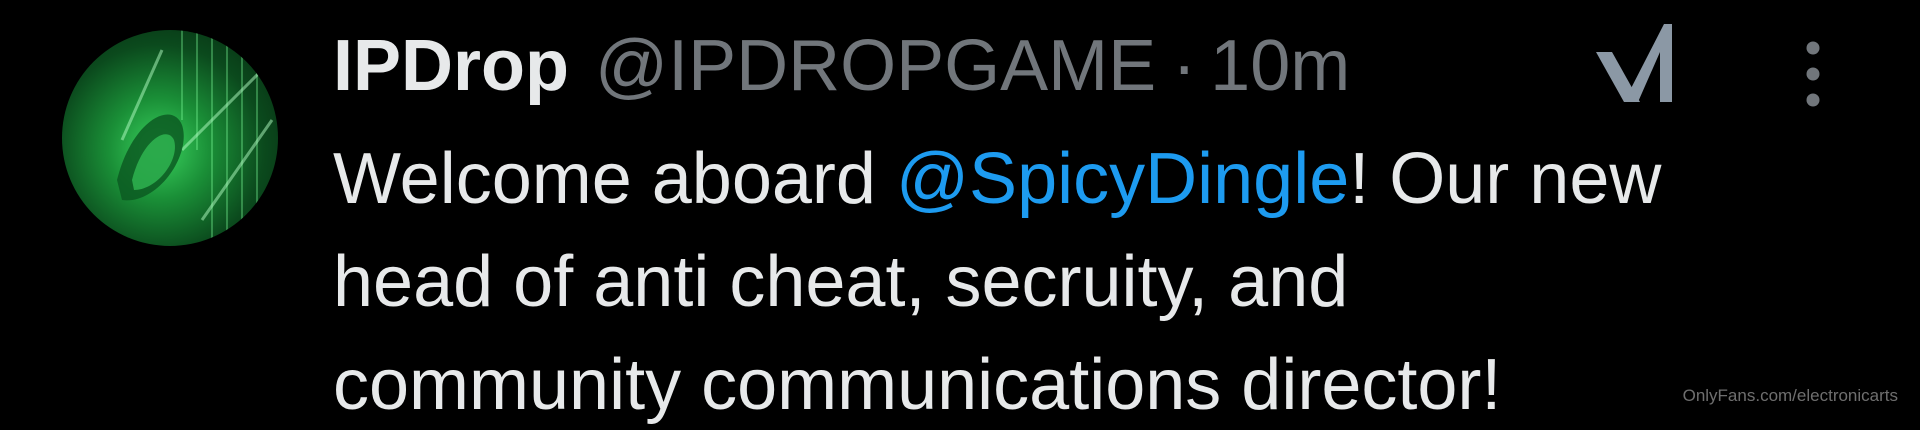 The image size is (1920, 430). Describe the element at coordinates (1122, 179) in the screenshot. I see `mention-link: @SpicyDingle` at that location.